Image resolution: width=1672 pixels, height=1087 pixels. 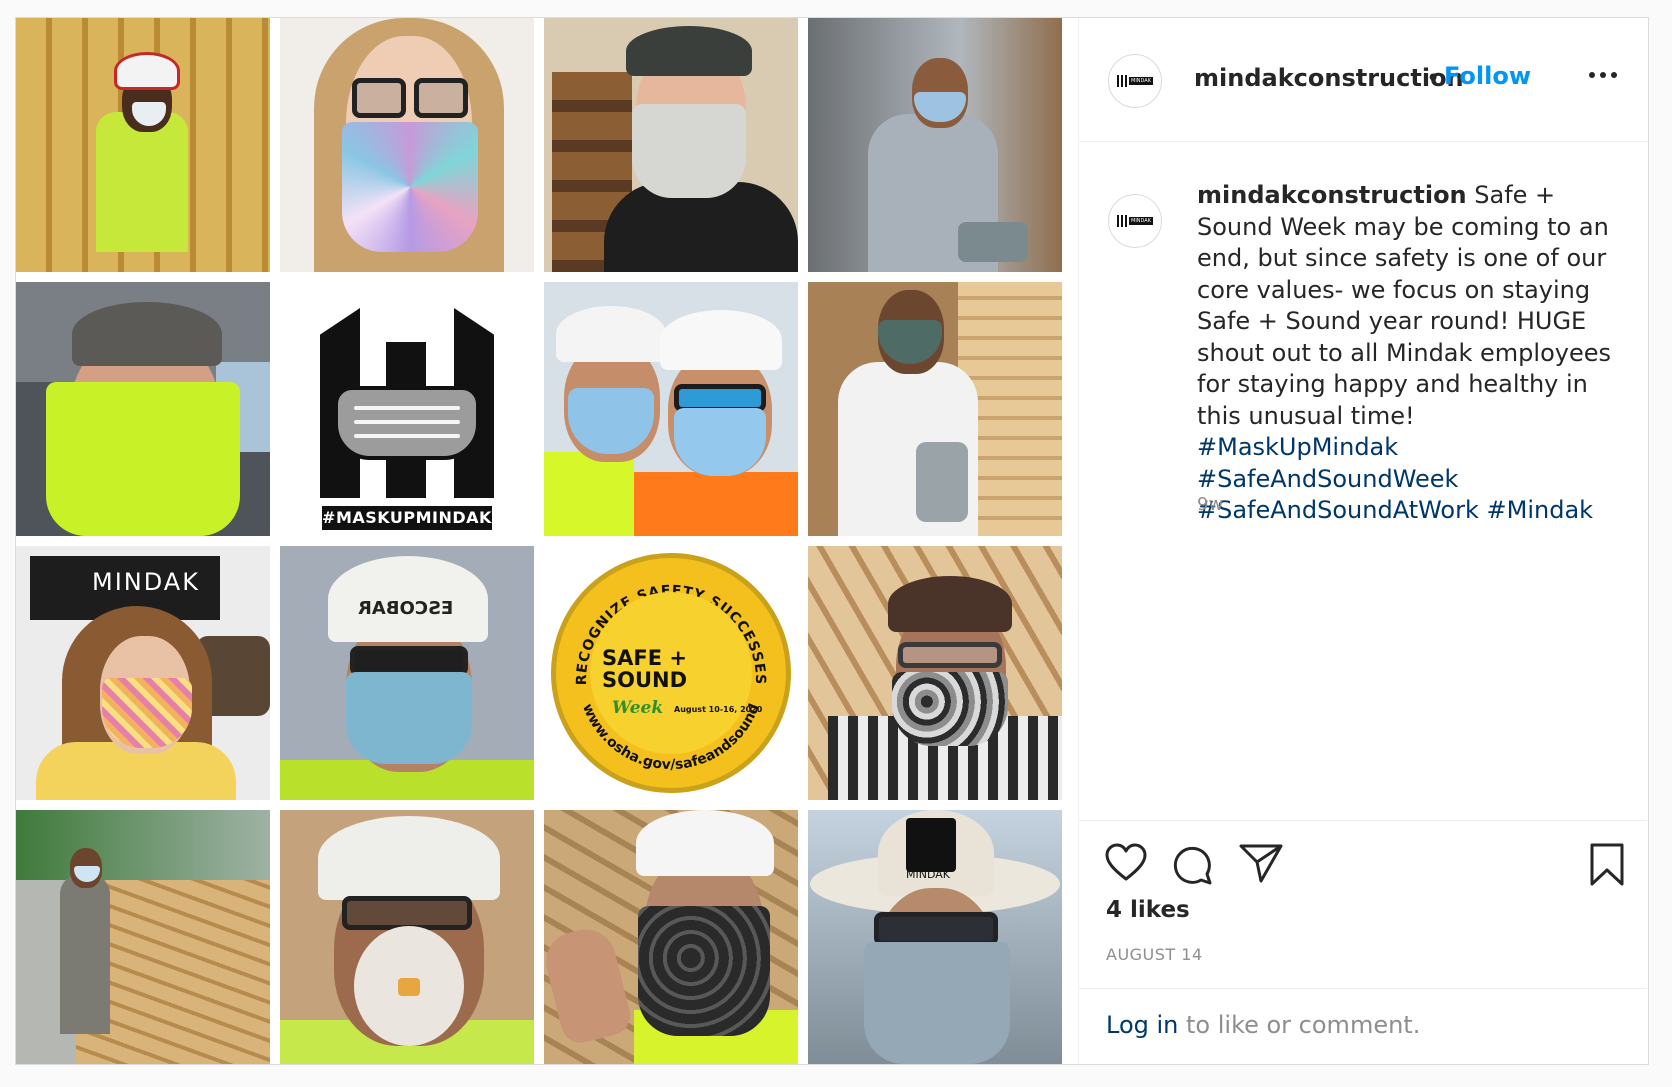 I want to click on badge-dates: August 10-16, 2020, so click(x=718, y=709).